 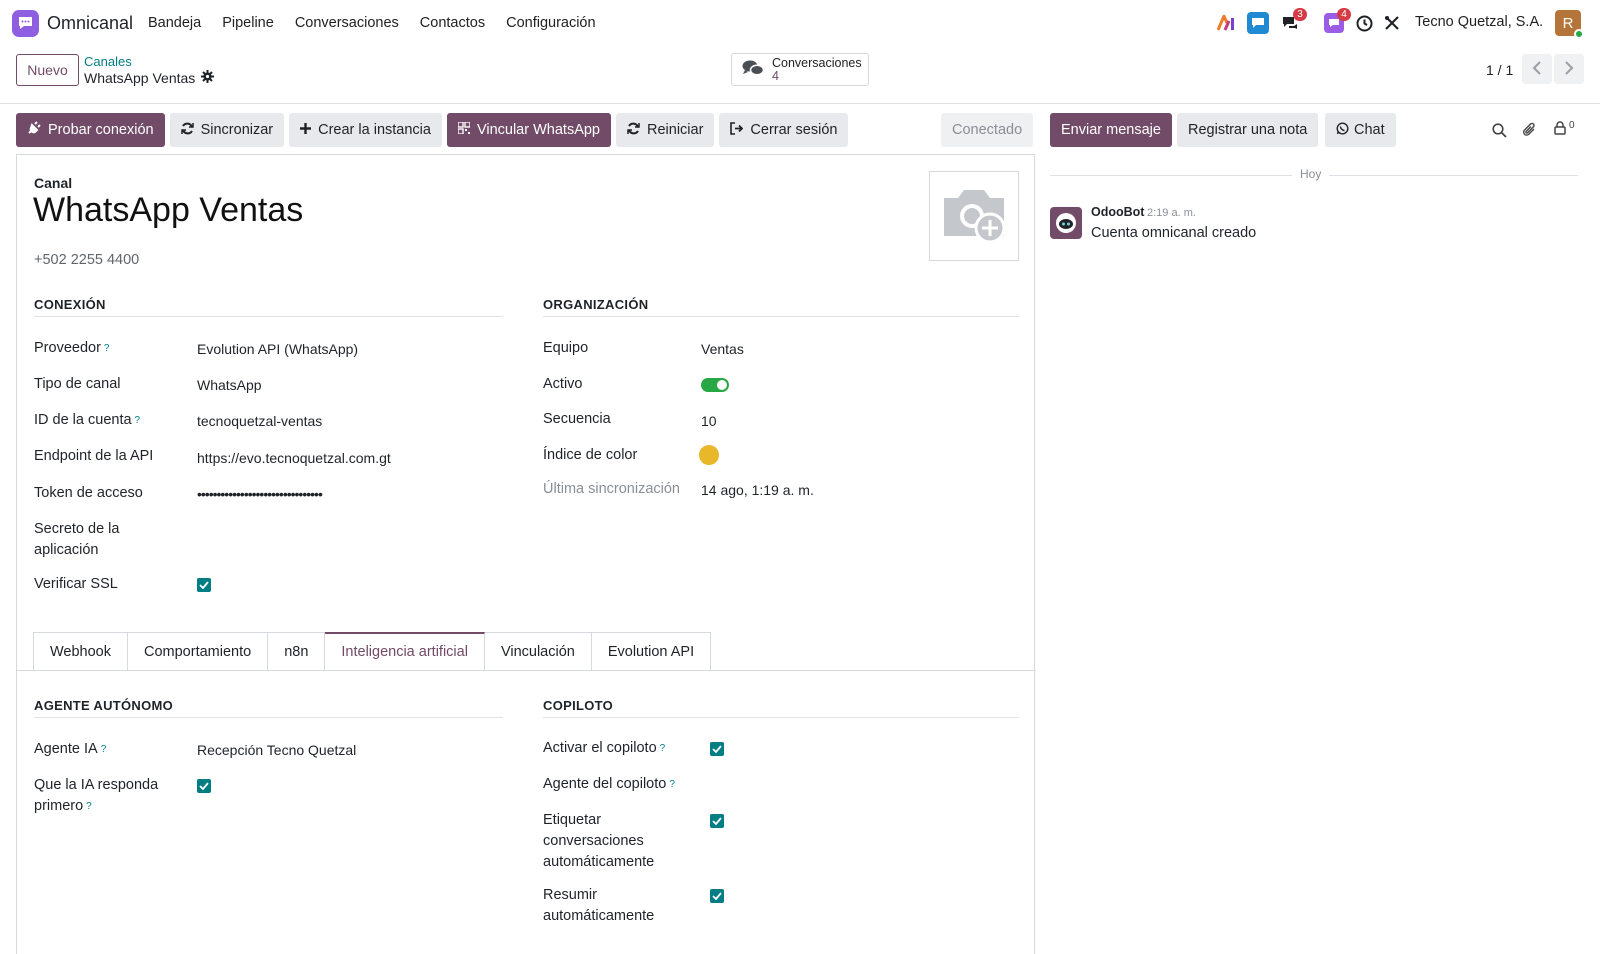 What do you see at coordinates (77, 384) in the screenshot?
I see `channel-type-label: Tipo de canal` at bounding box center [77, 384].